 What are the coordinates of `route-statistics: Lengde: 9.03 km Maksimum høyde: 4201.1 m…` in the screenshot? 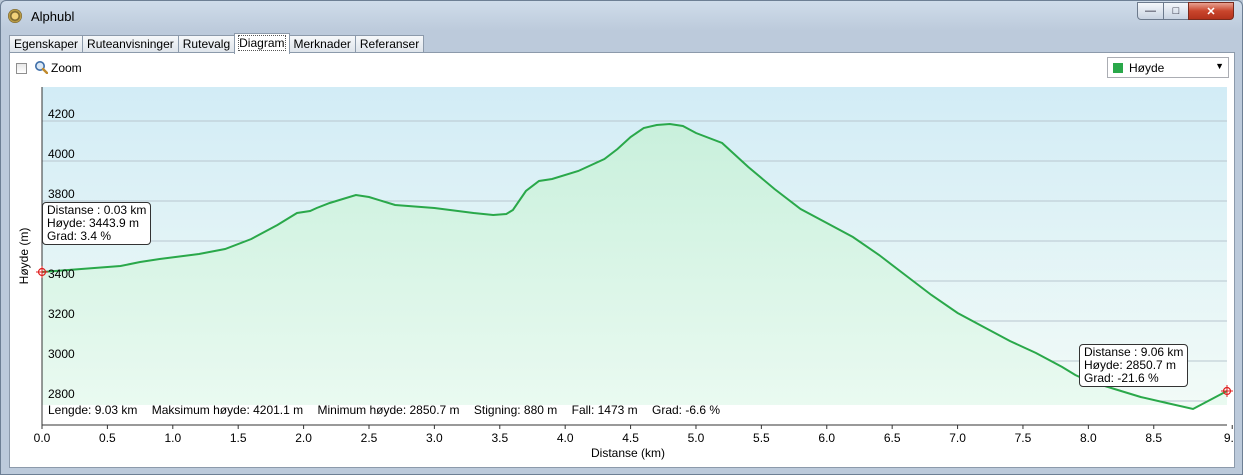 It's located at (389, 410).